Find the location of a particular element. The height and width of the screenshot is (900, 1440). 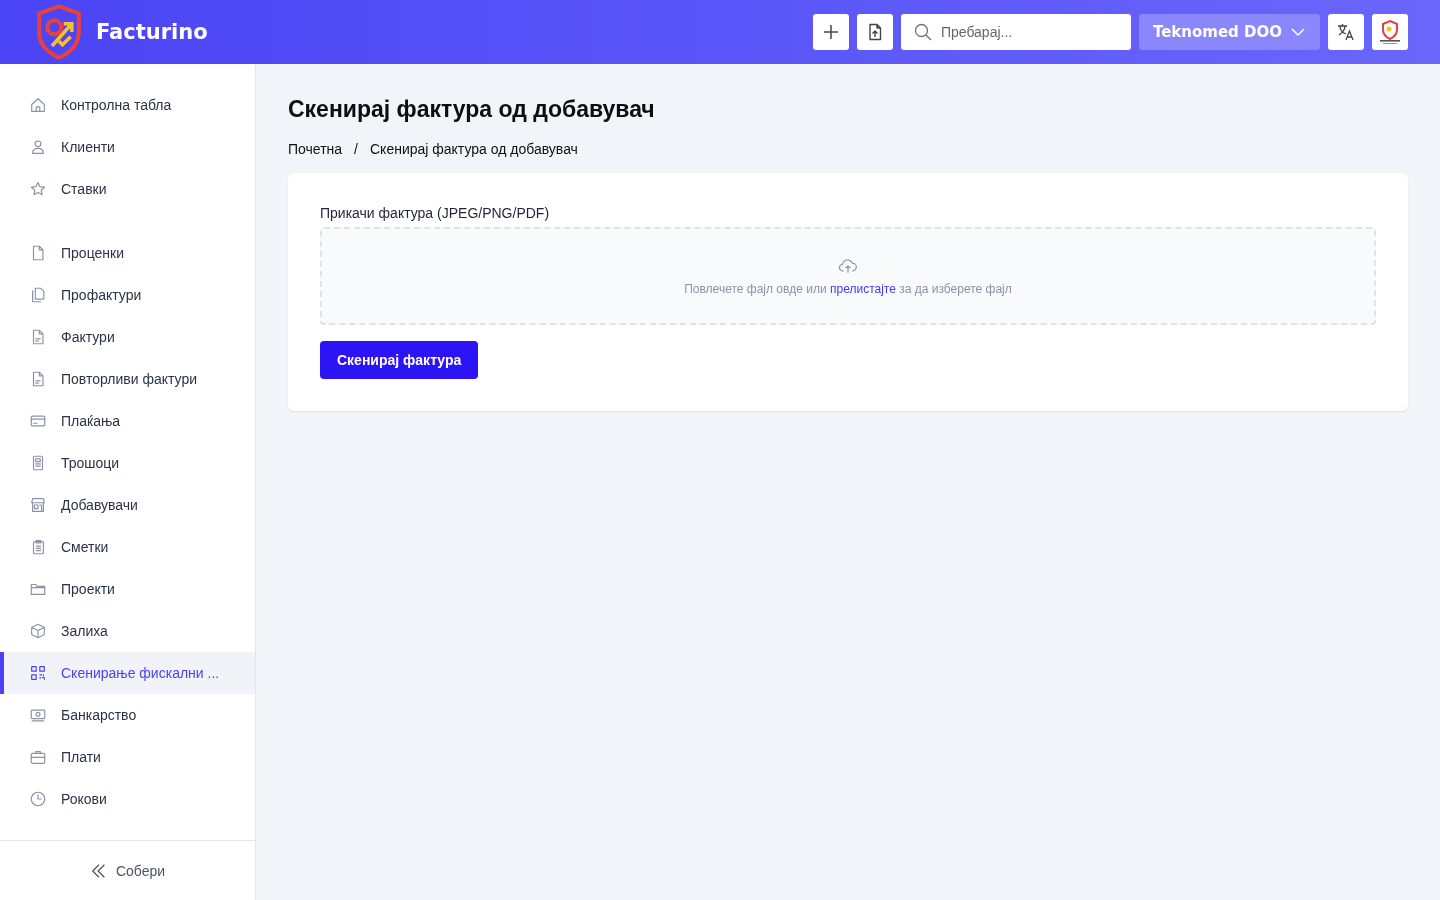

sidebar-item: Клиенти is located at coordinates (127, 147).